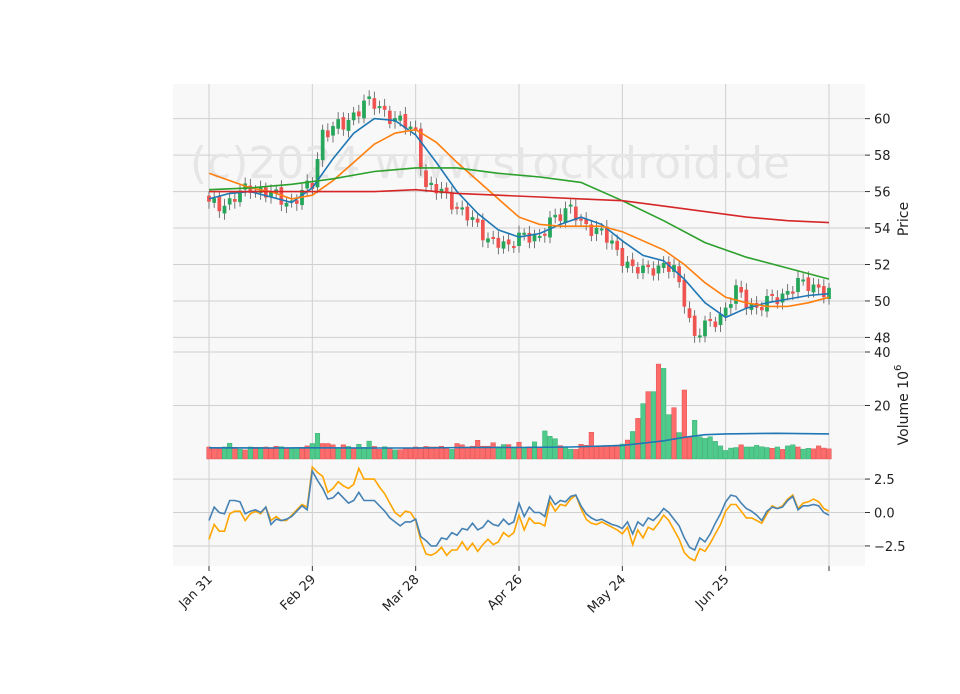 The width and height of the screenshot is (960, 694). What do you see at coordinates (401, 593) in the screenshot?
I see `x-tick-label: Mar 28` at bounding box center [401, 593].